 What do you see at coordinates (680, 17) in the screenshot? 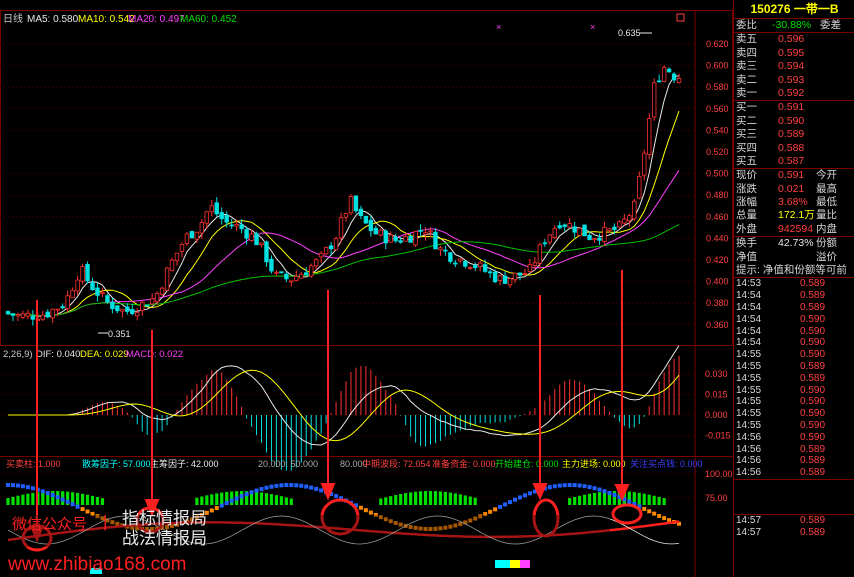
I see `expand-icon` at bounding box center [680, 17].